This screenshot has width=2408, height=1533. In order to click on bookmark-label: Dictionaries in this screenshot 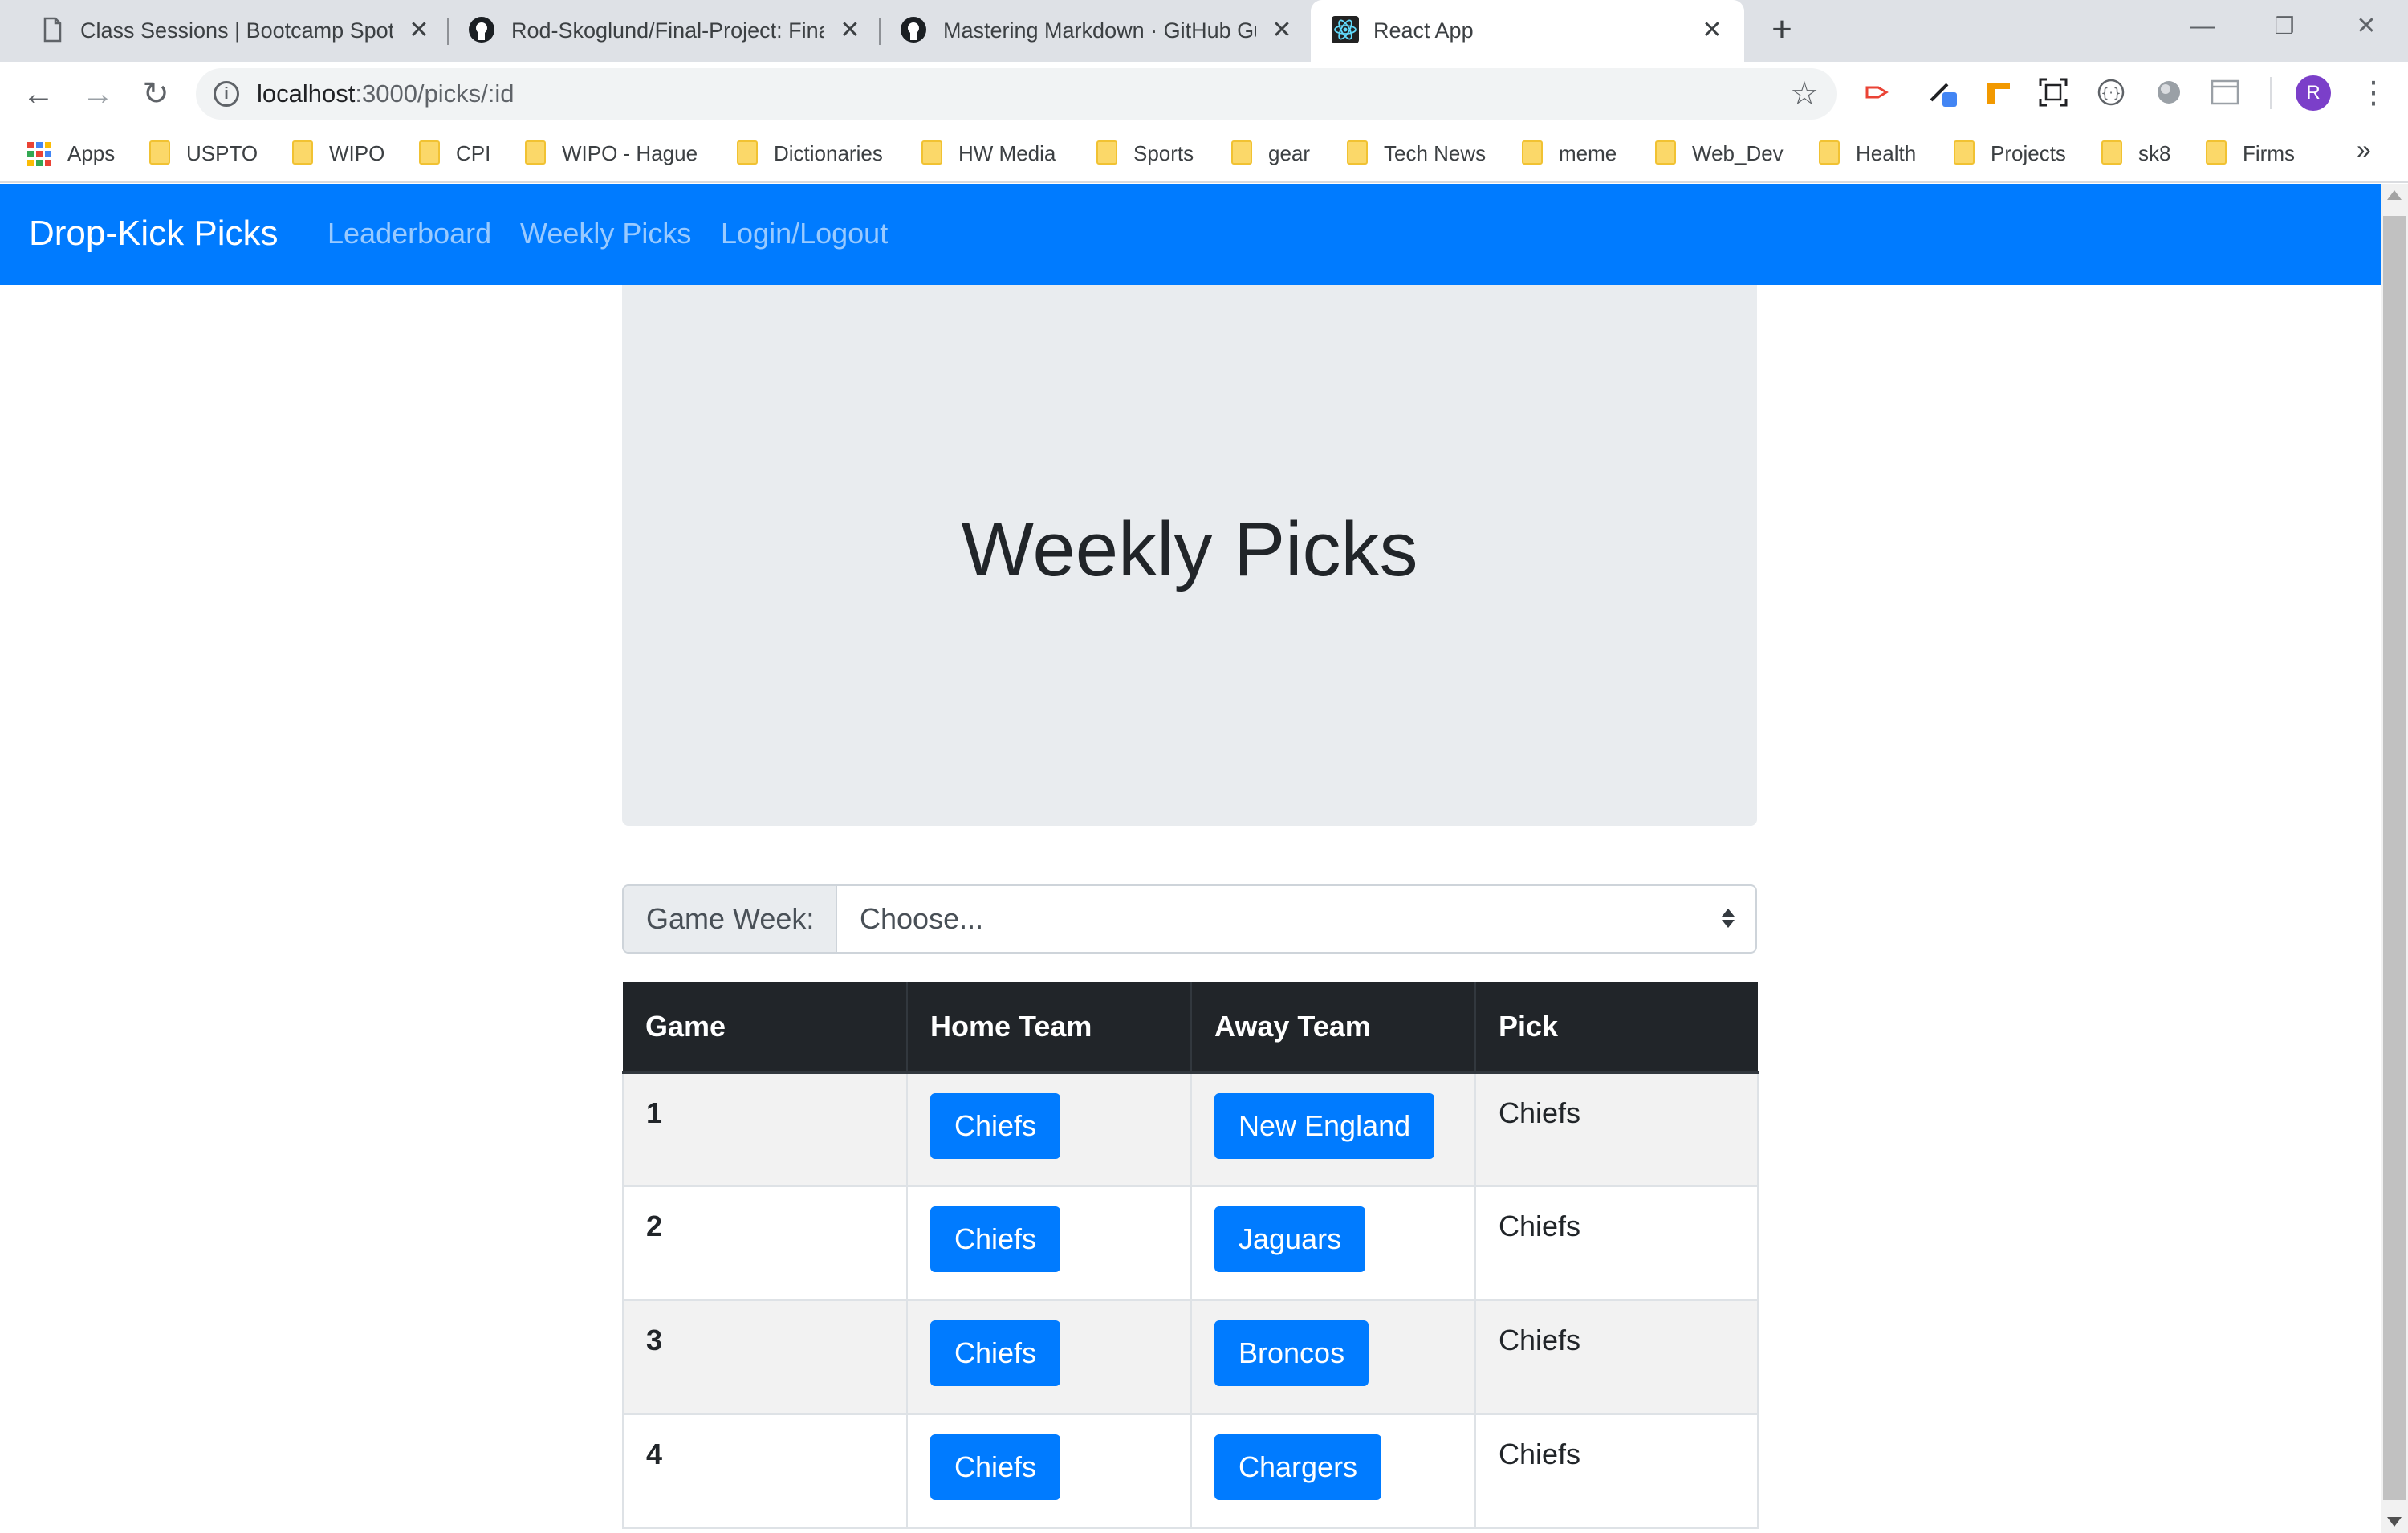, I will do `click(828, 153)`.